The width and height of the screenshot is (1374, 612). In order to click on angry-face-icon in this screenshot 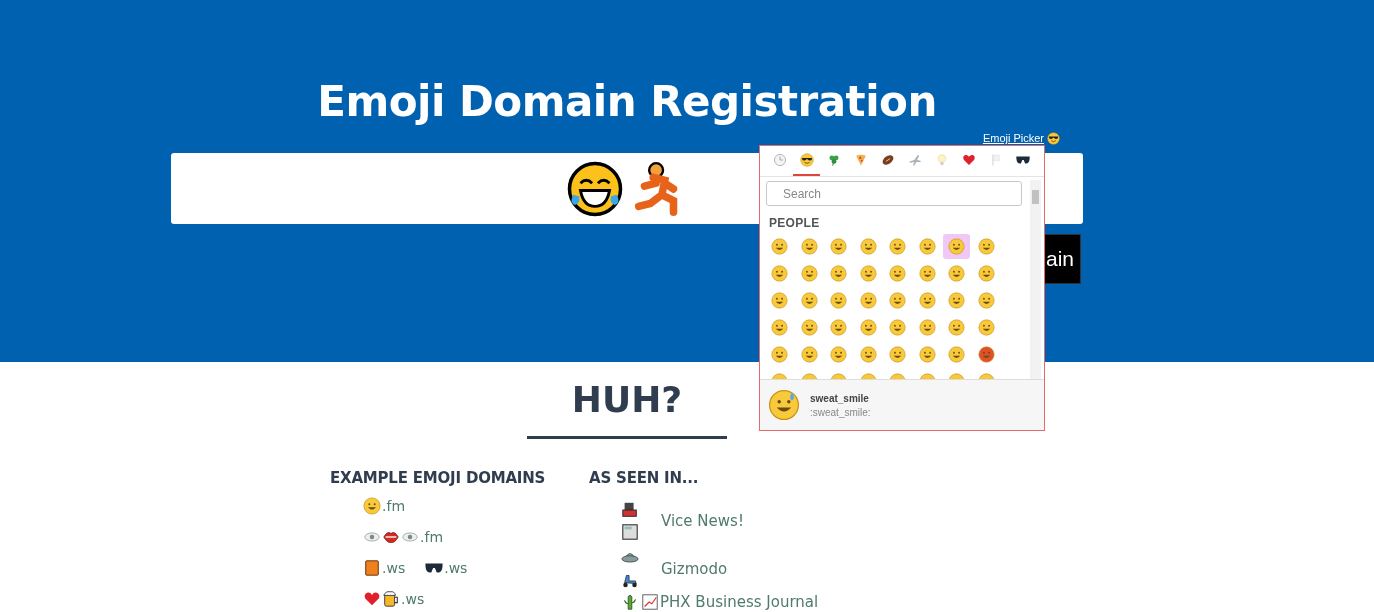, I will do `click(986, 354)`.